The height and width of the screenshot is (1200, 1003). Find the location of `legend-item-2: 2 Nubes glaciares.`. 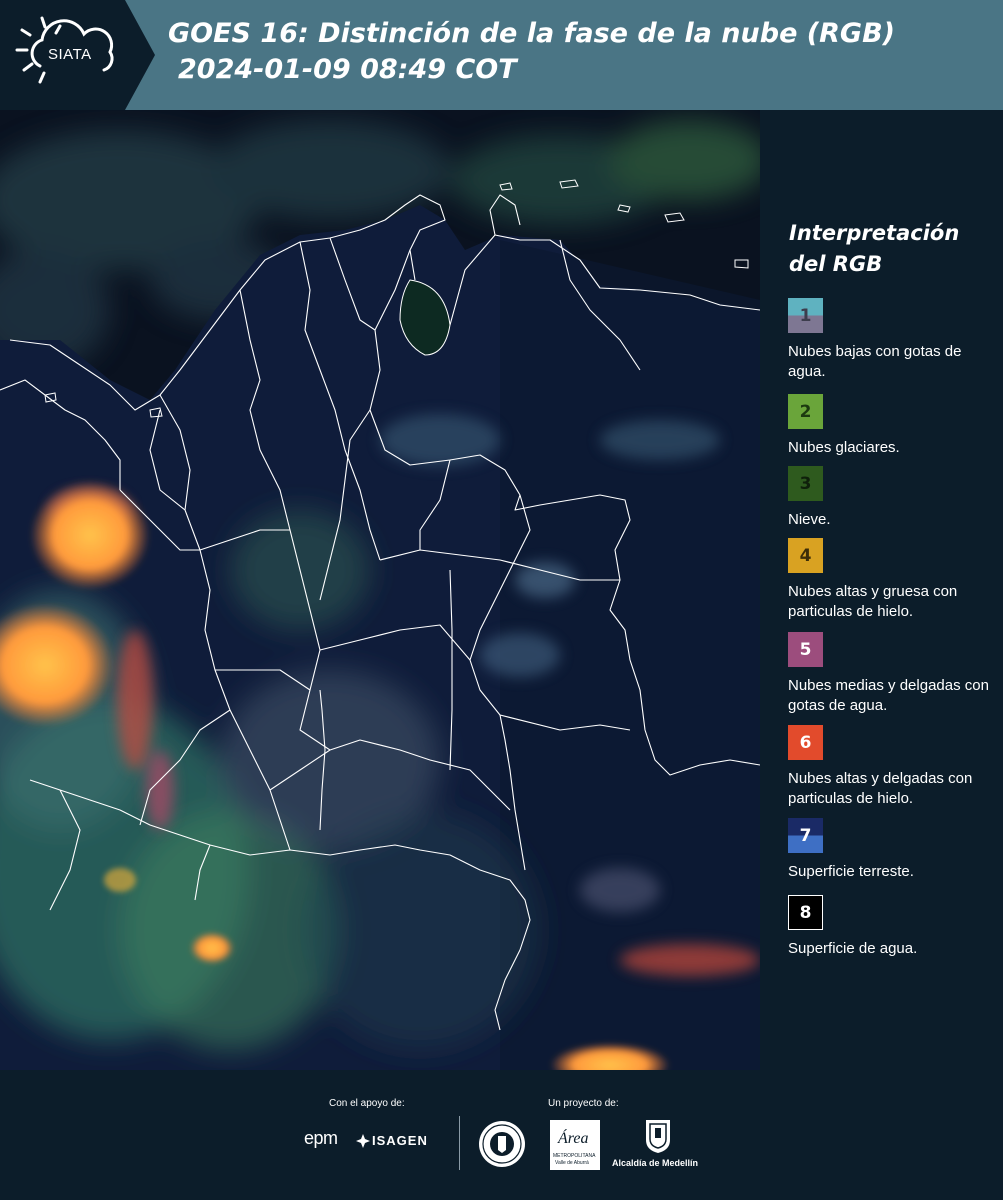

legend-item-2: 2 Nubes glaciares. is located at coordinates (894, 426).